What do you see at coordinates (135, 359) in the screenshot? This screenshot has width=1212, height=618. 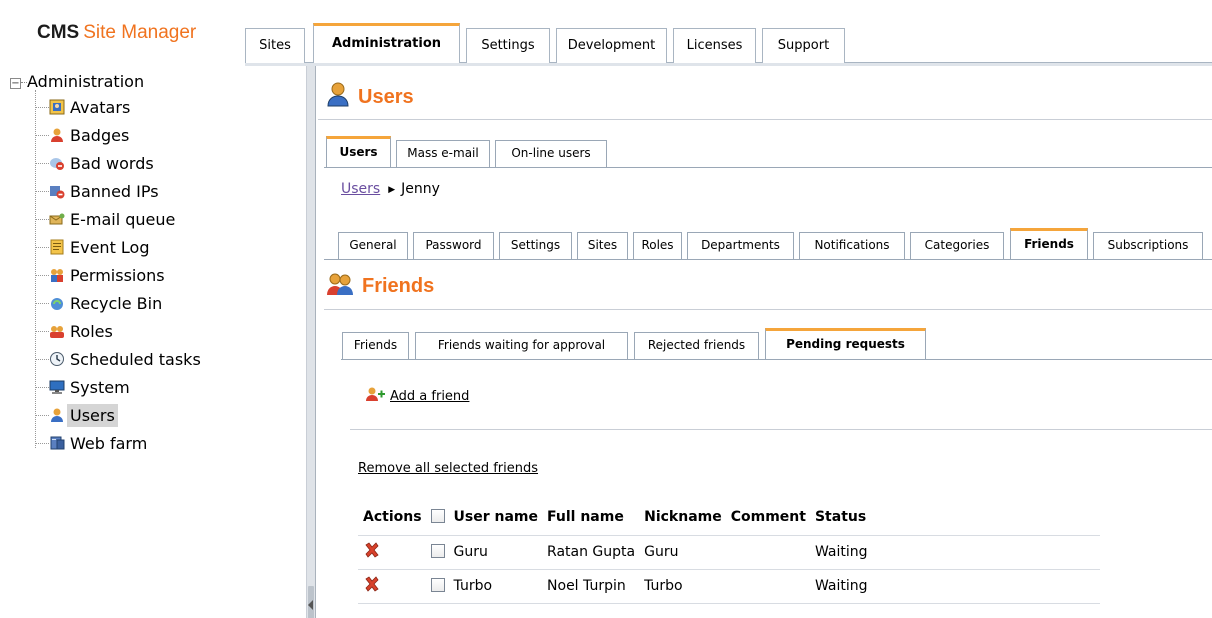 I see `tree-item-label: Scheduled tasks` at bounding box center [135, 359].